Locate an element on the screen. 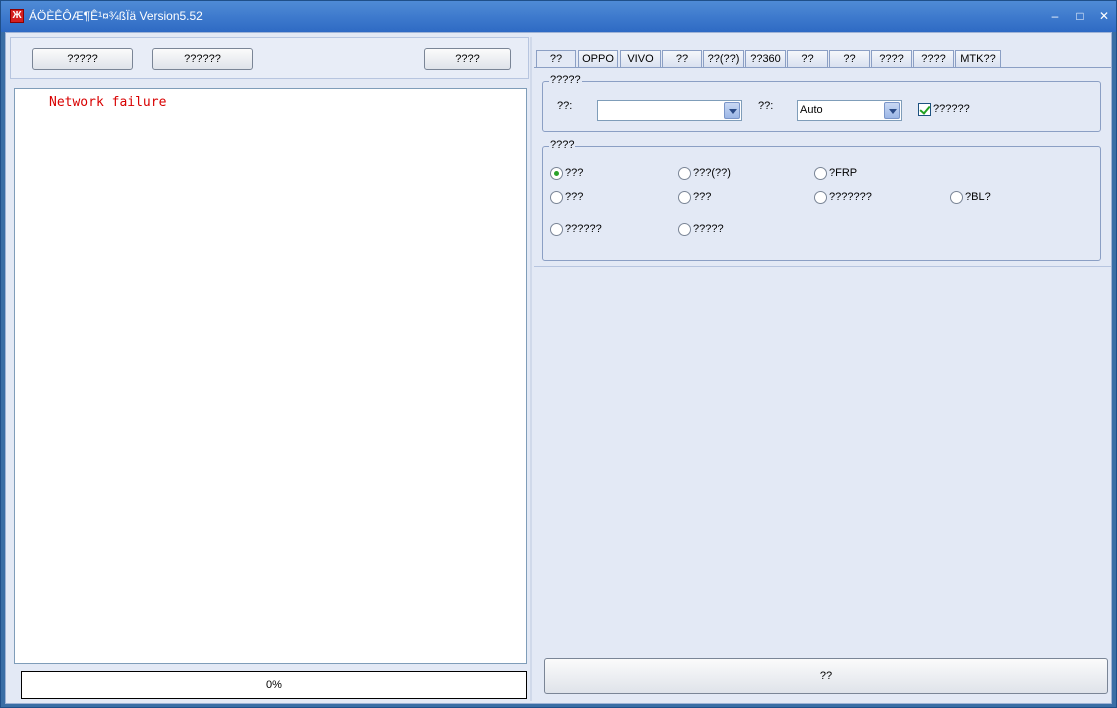 The width and height of the screenshot is (1117, 708). tab-oppo: OPPO is located at coordinates (598, 58).